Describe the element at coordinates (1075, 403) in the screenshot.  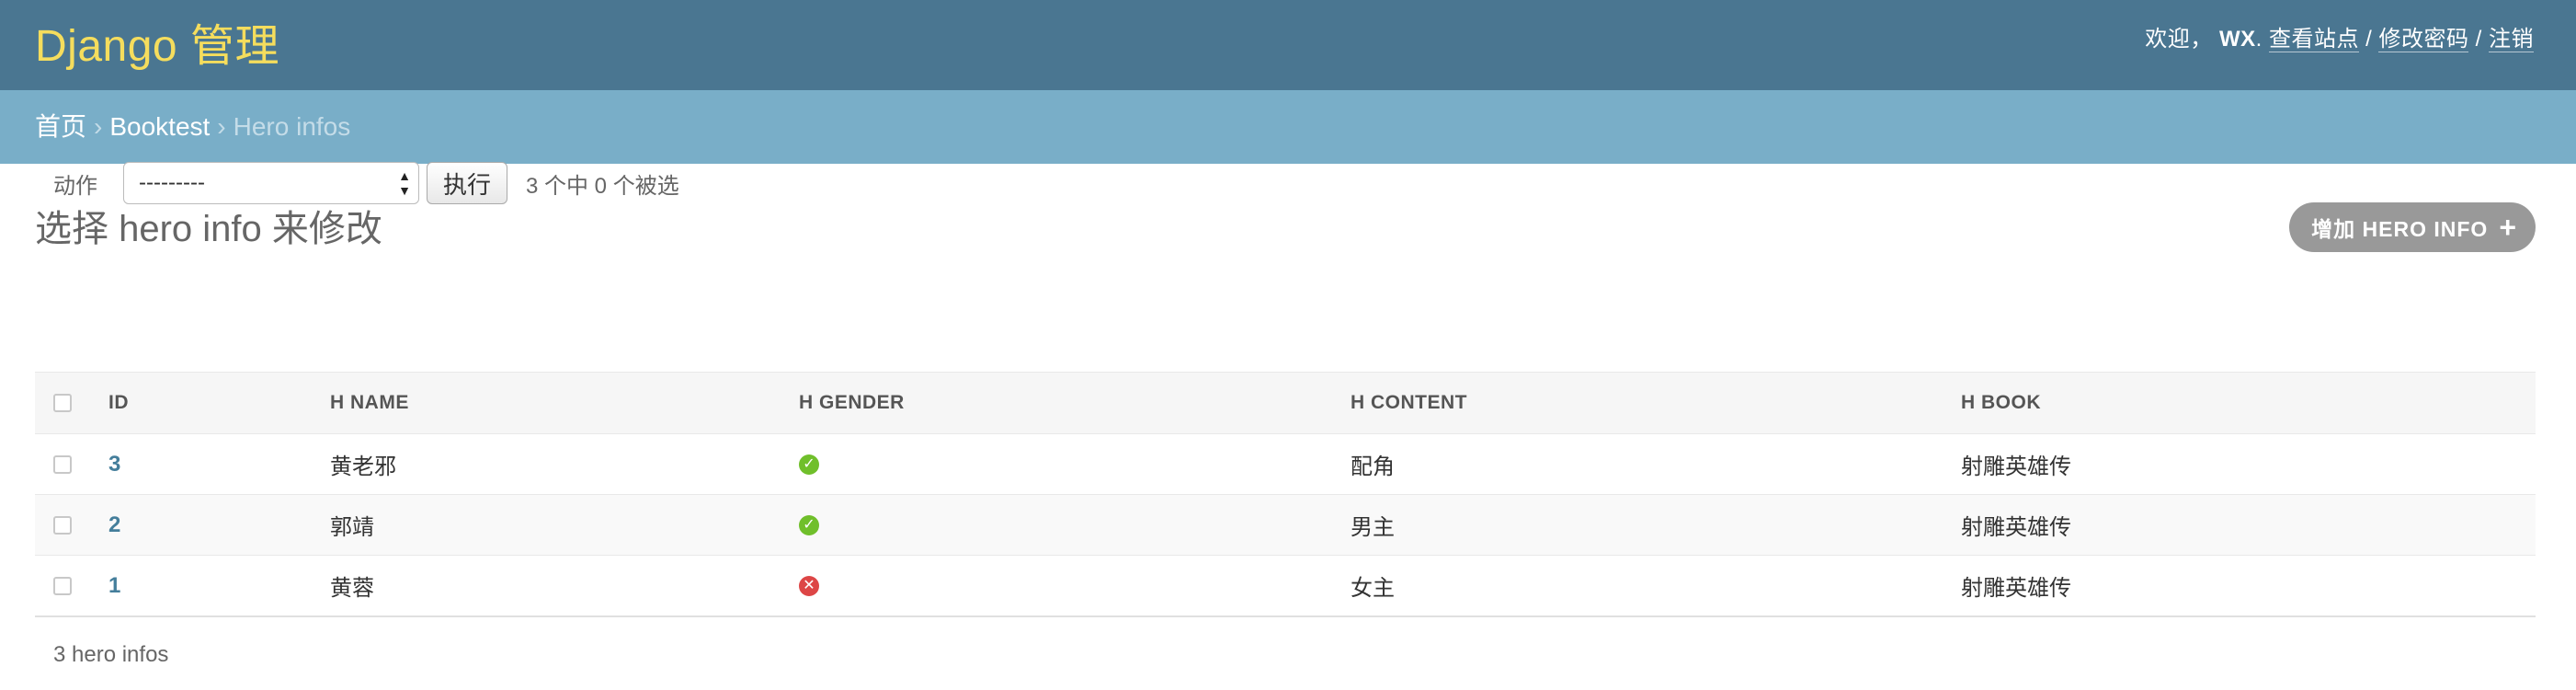
I see `column-header-gender: H GENDER` at that location.